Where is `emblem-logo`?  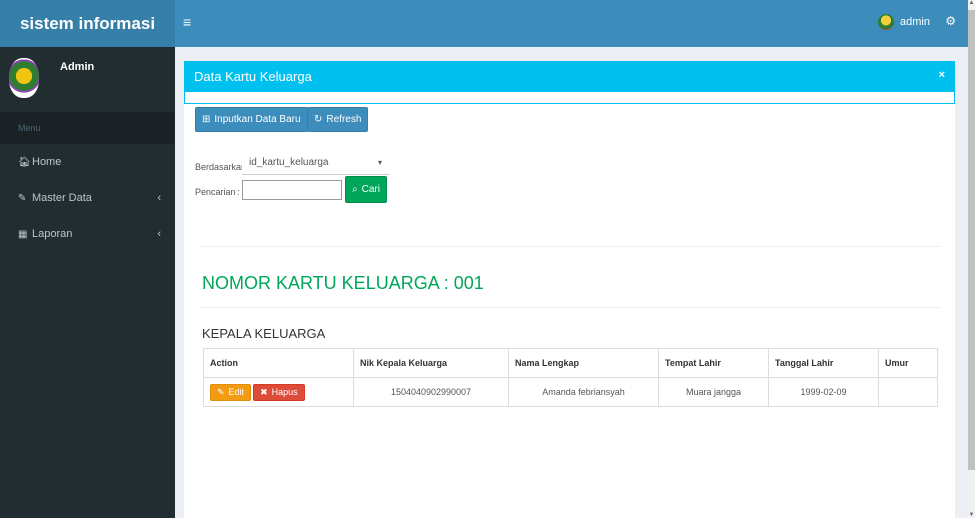
emblem-logo is located at coordinates (24, 78).